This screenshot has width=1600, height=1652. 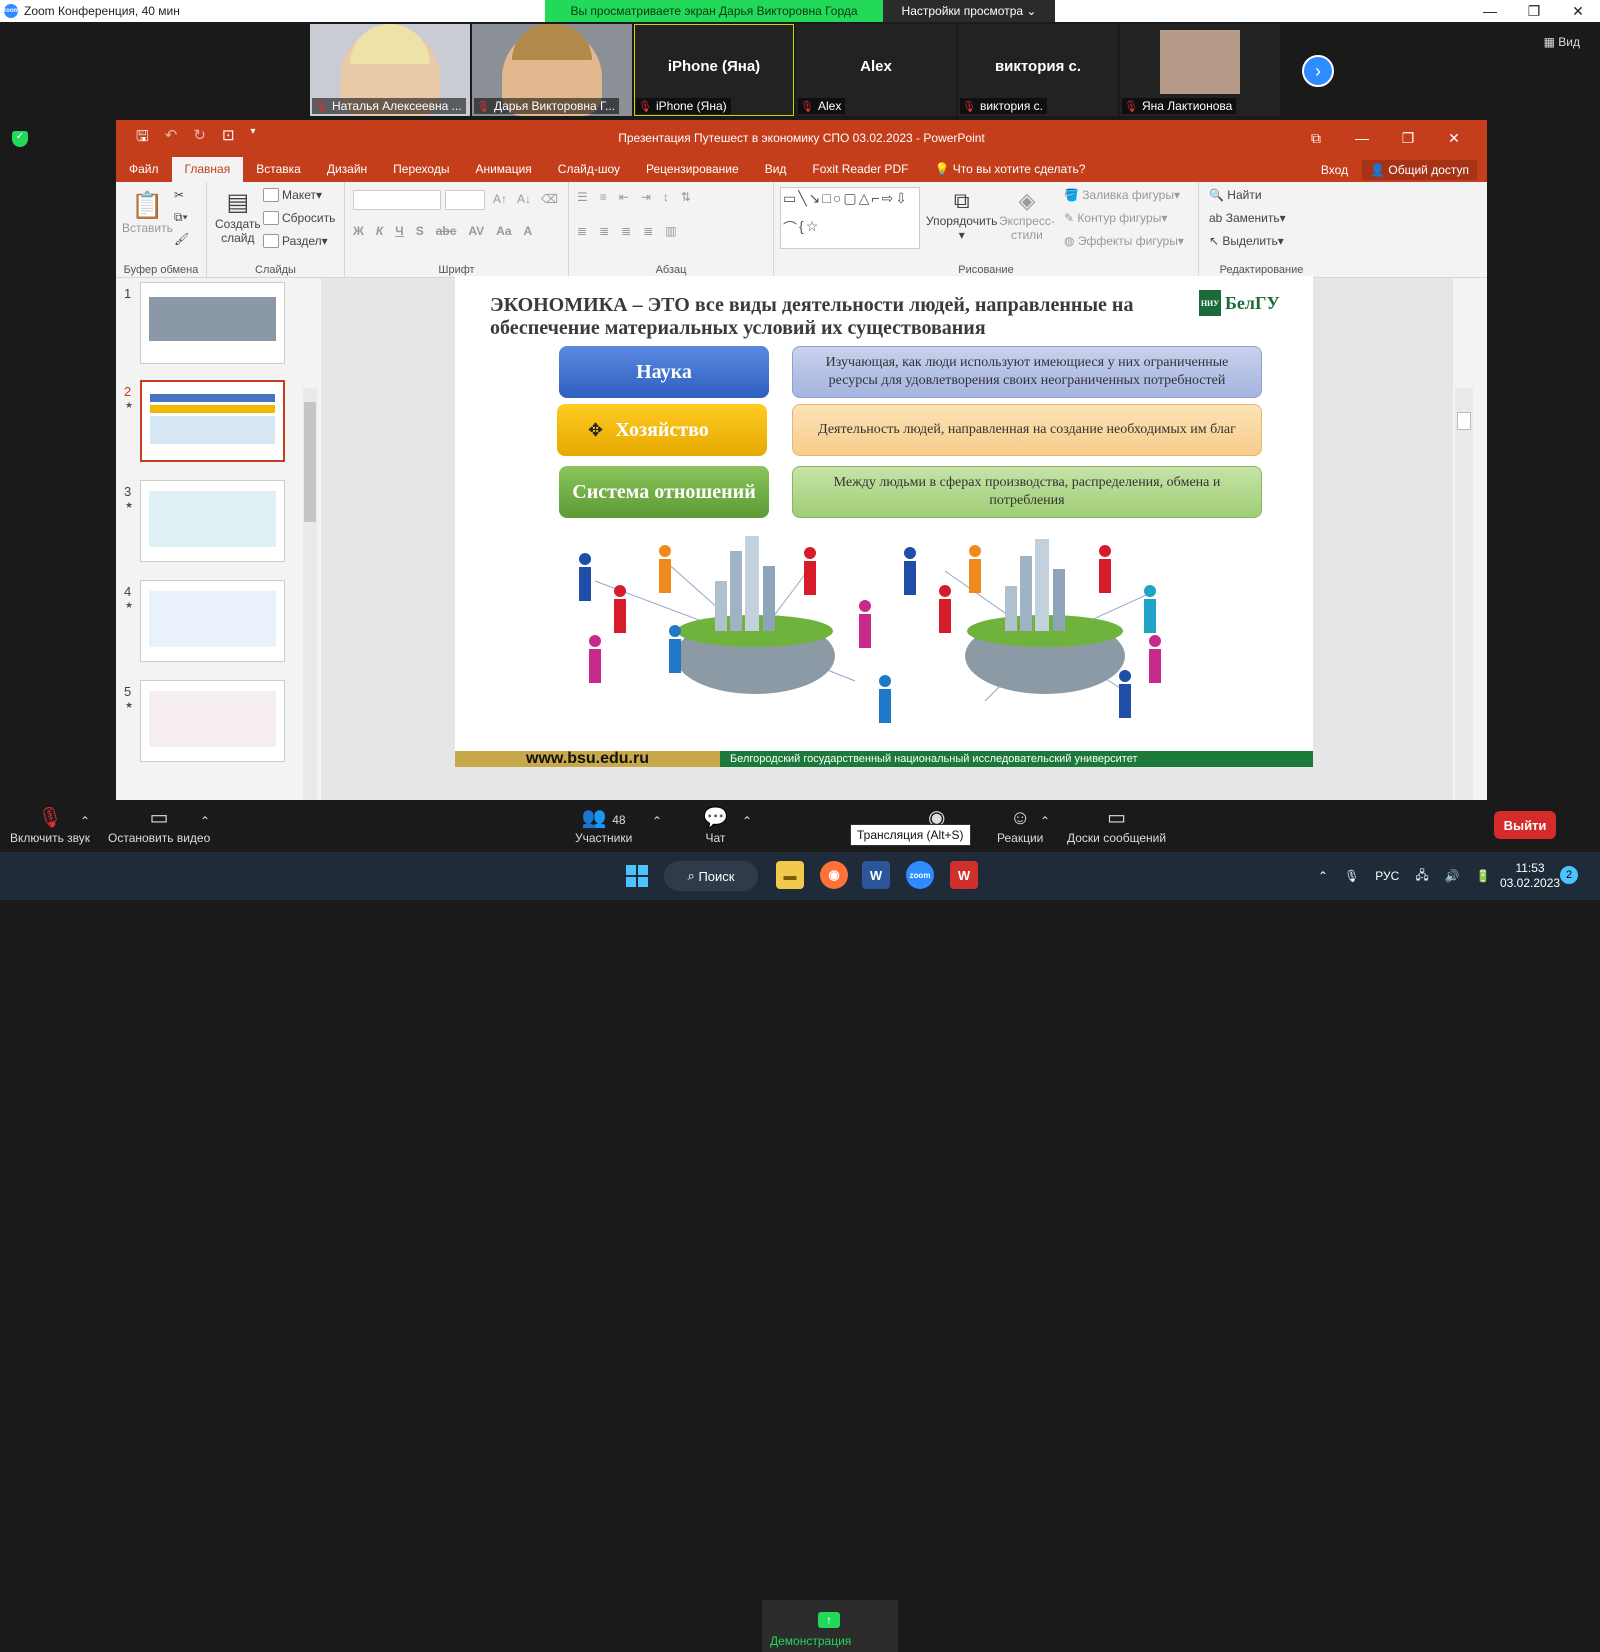 What do you see at coordinates (582, 197) in the screenshot?
I see `bullets-icon: ☰` at bounding box center [582, 197].